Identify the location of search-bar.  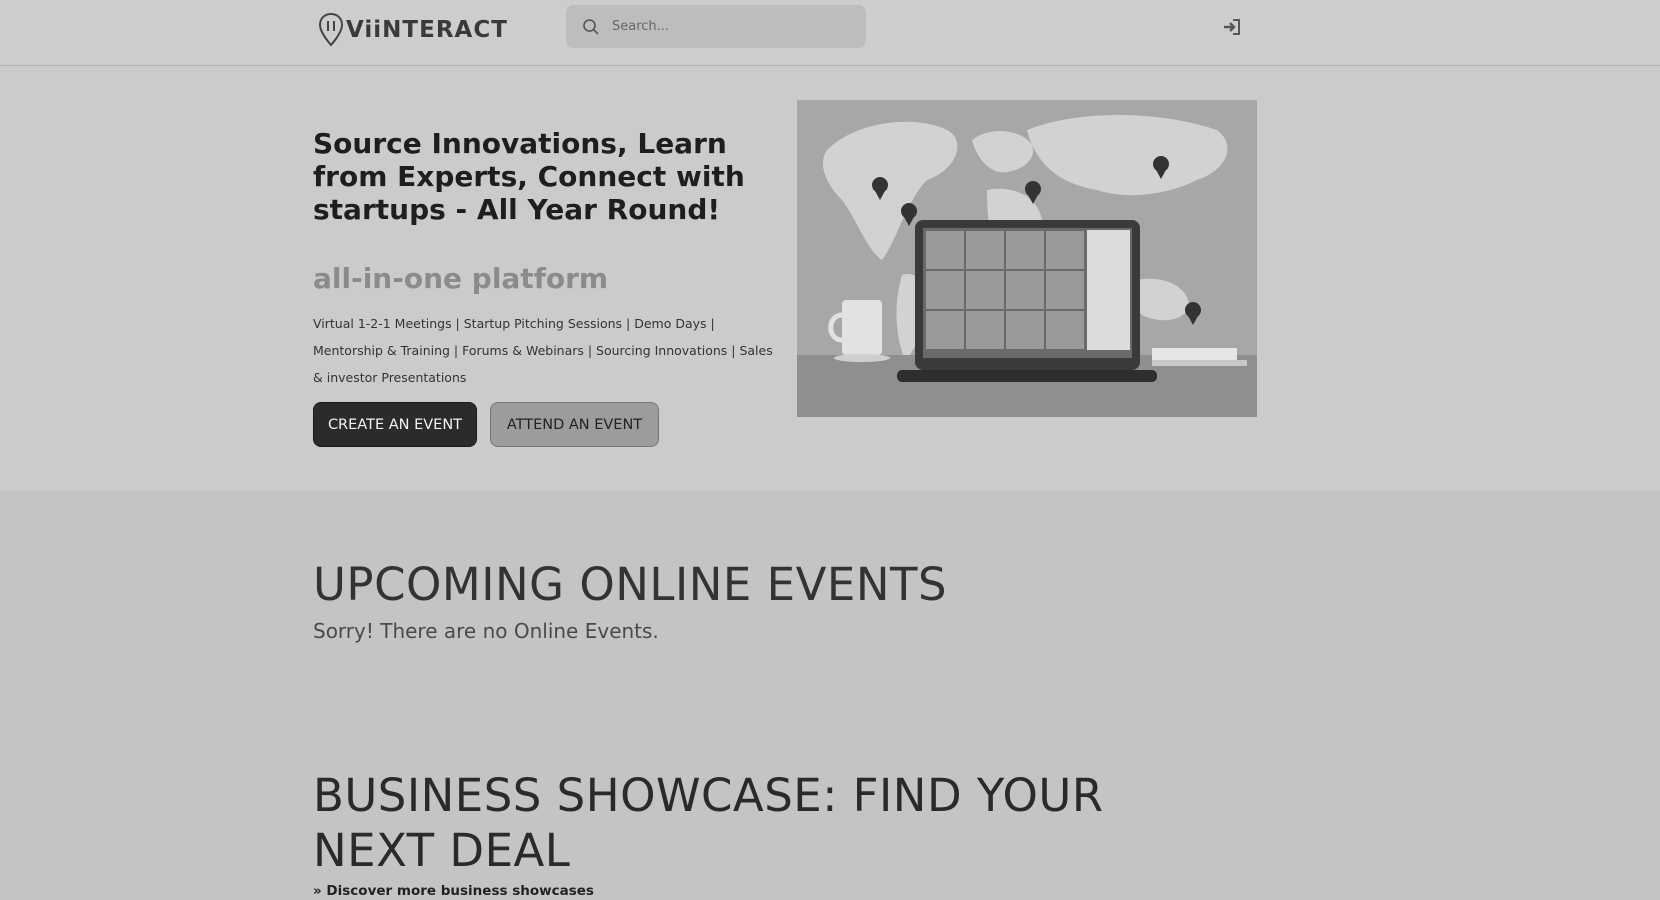
(716, 26).